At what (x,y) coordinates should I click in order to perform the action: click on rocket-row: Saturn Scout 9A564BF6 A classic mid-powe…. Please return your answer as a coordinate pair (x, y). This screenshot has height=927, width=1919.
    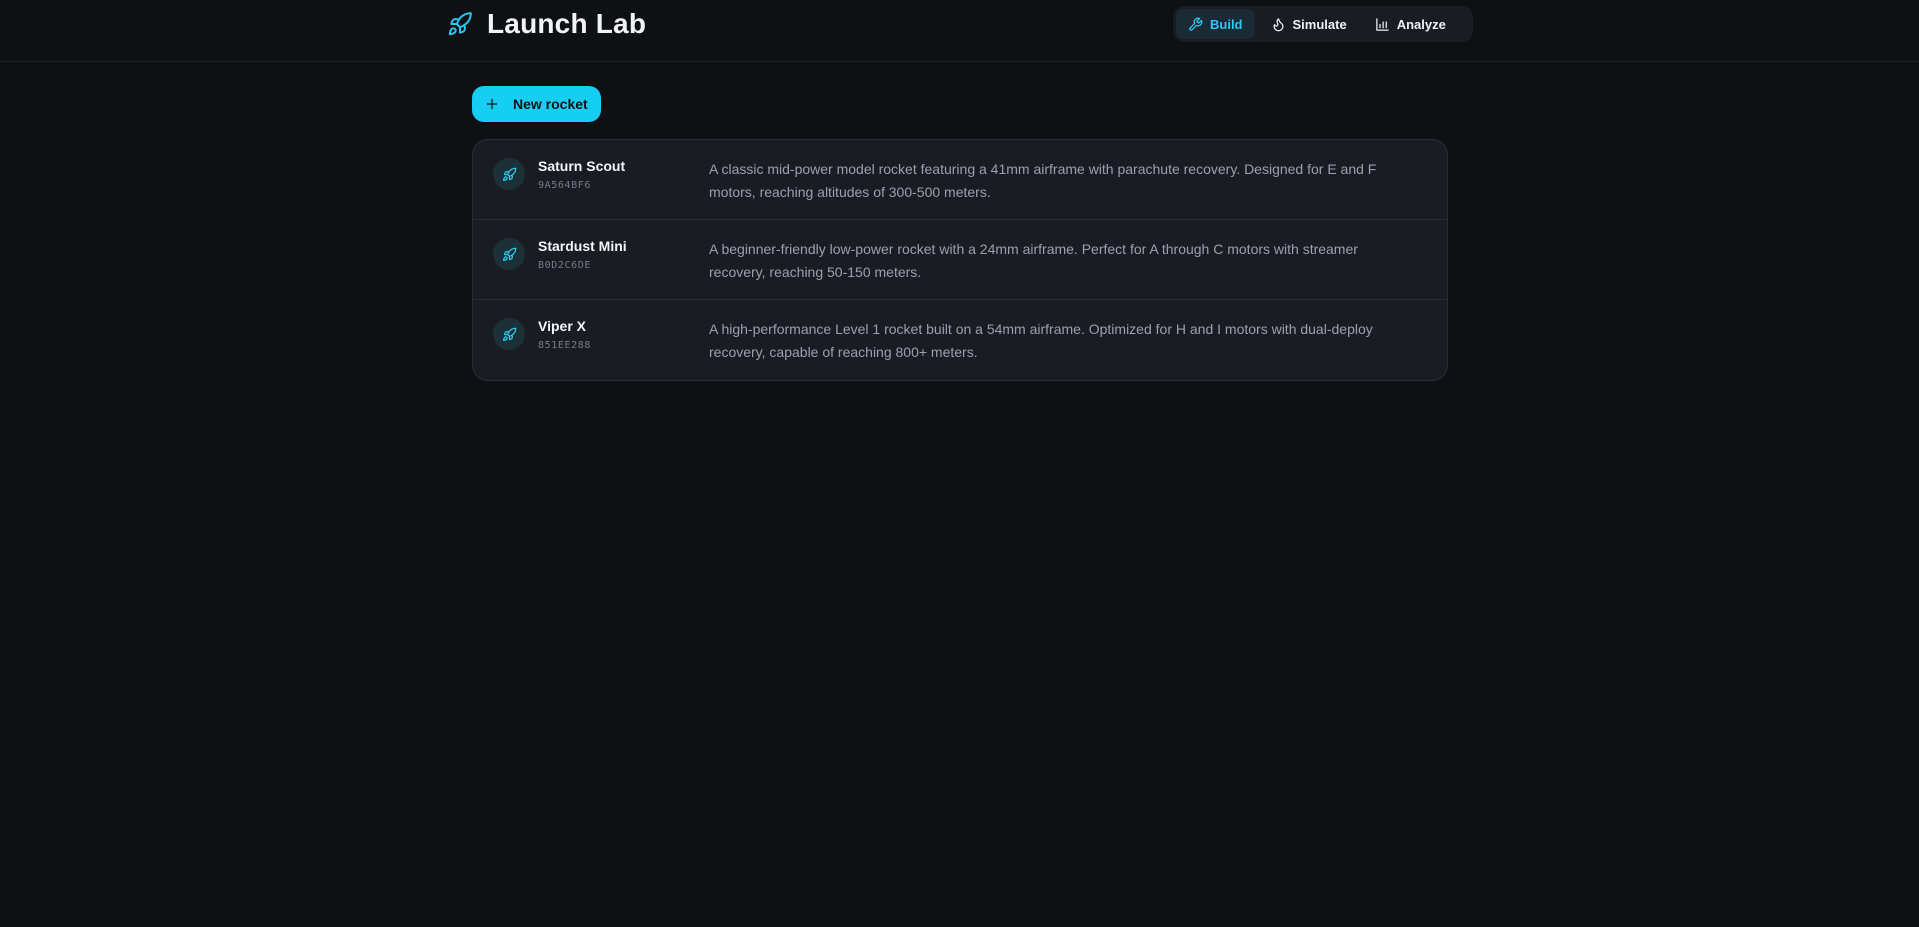
    Looking at the image, I should click on (960, 180).